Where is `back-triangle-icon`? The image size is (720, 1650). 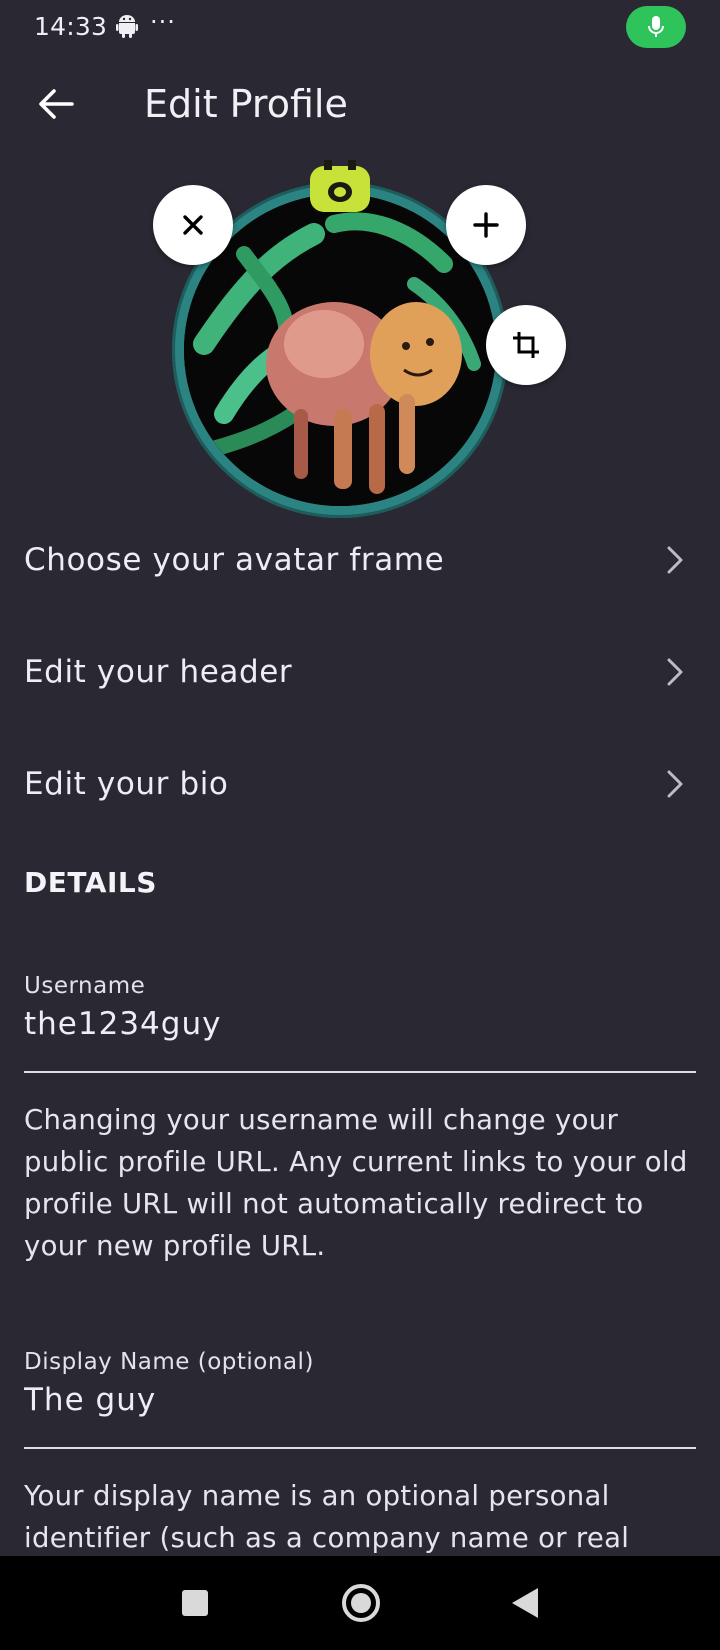 back-triangle-icon is located at coordinates (525, 1603).